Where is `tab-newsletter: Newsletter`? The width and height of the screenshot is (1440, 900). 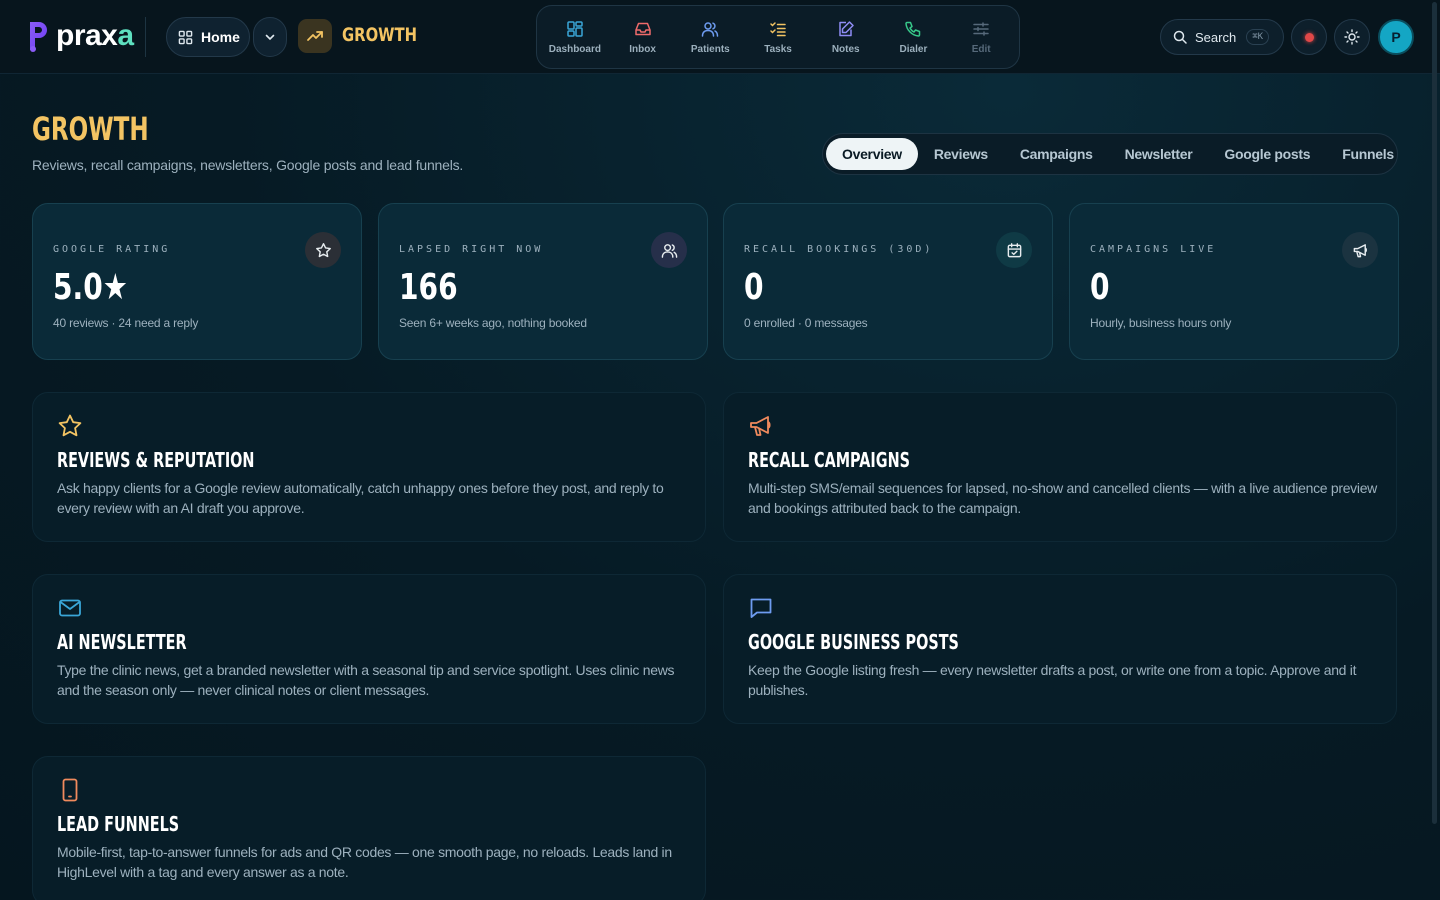 tab-newsletter: Newsletter is located at coordinates (1159, 154).